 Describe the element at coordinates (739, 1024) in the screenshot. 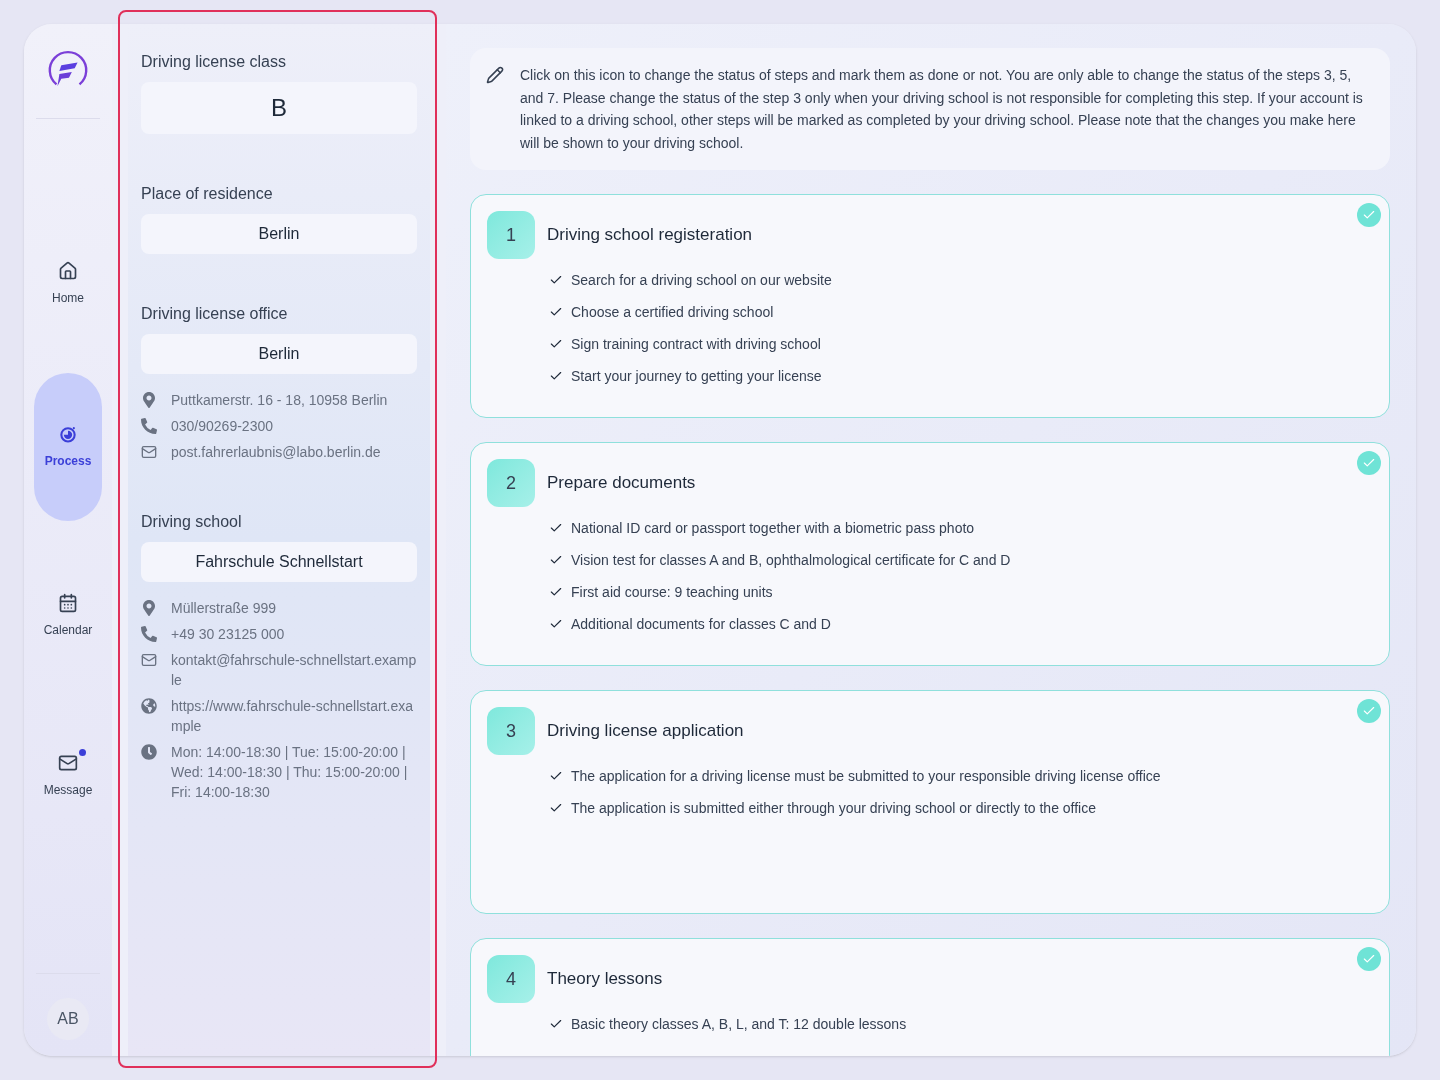

I see `step-item: Basic theory classes A, B, L, and T: 12 double lessons` at that location.